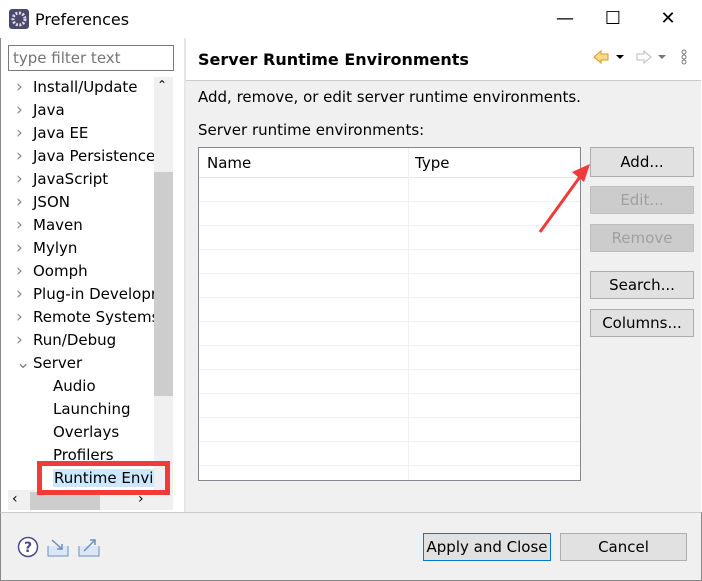 The height and width of the screenshot is (581, 702). I want to click on tree-item-label: Remote Systems, so click(96, 317).